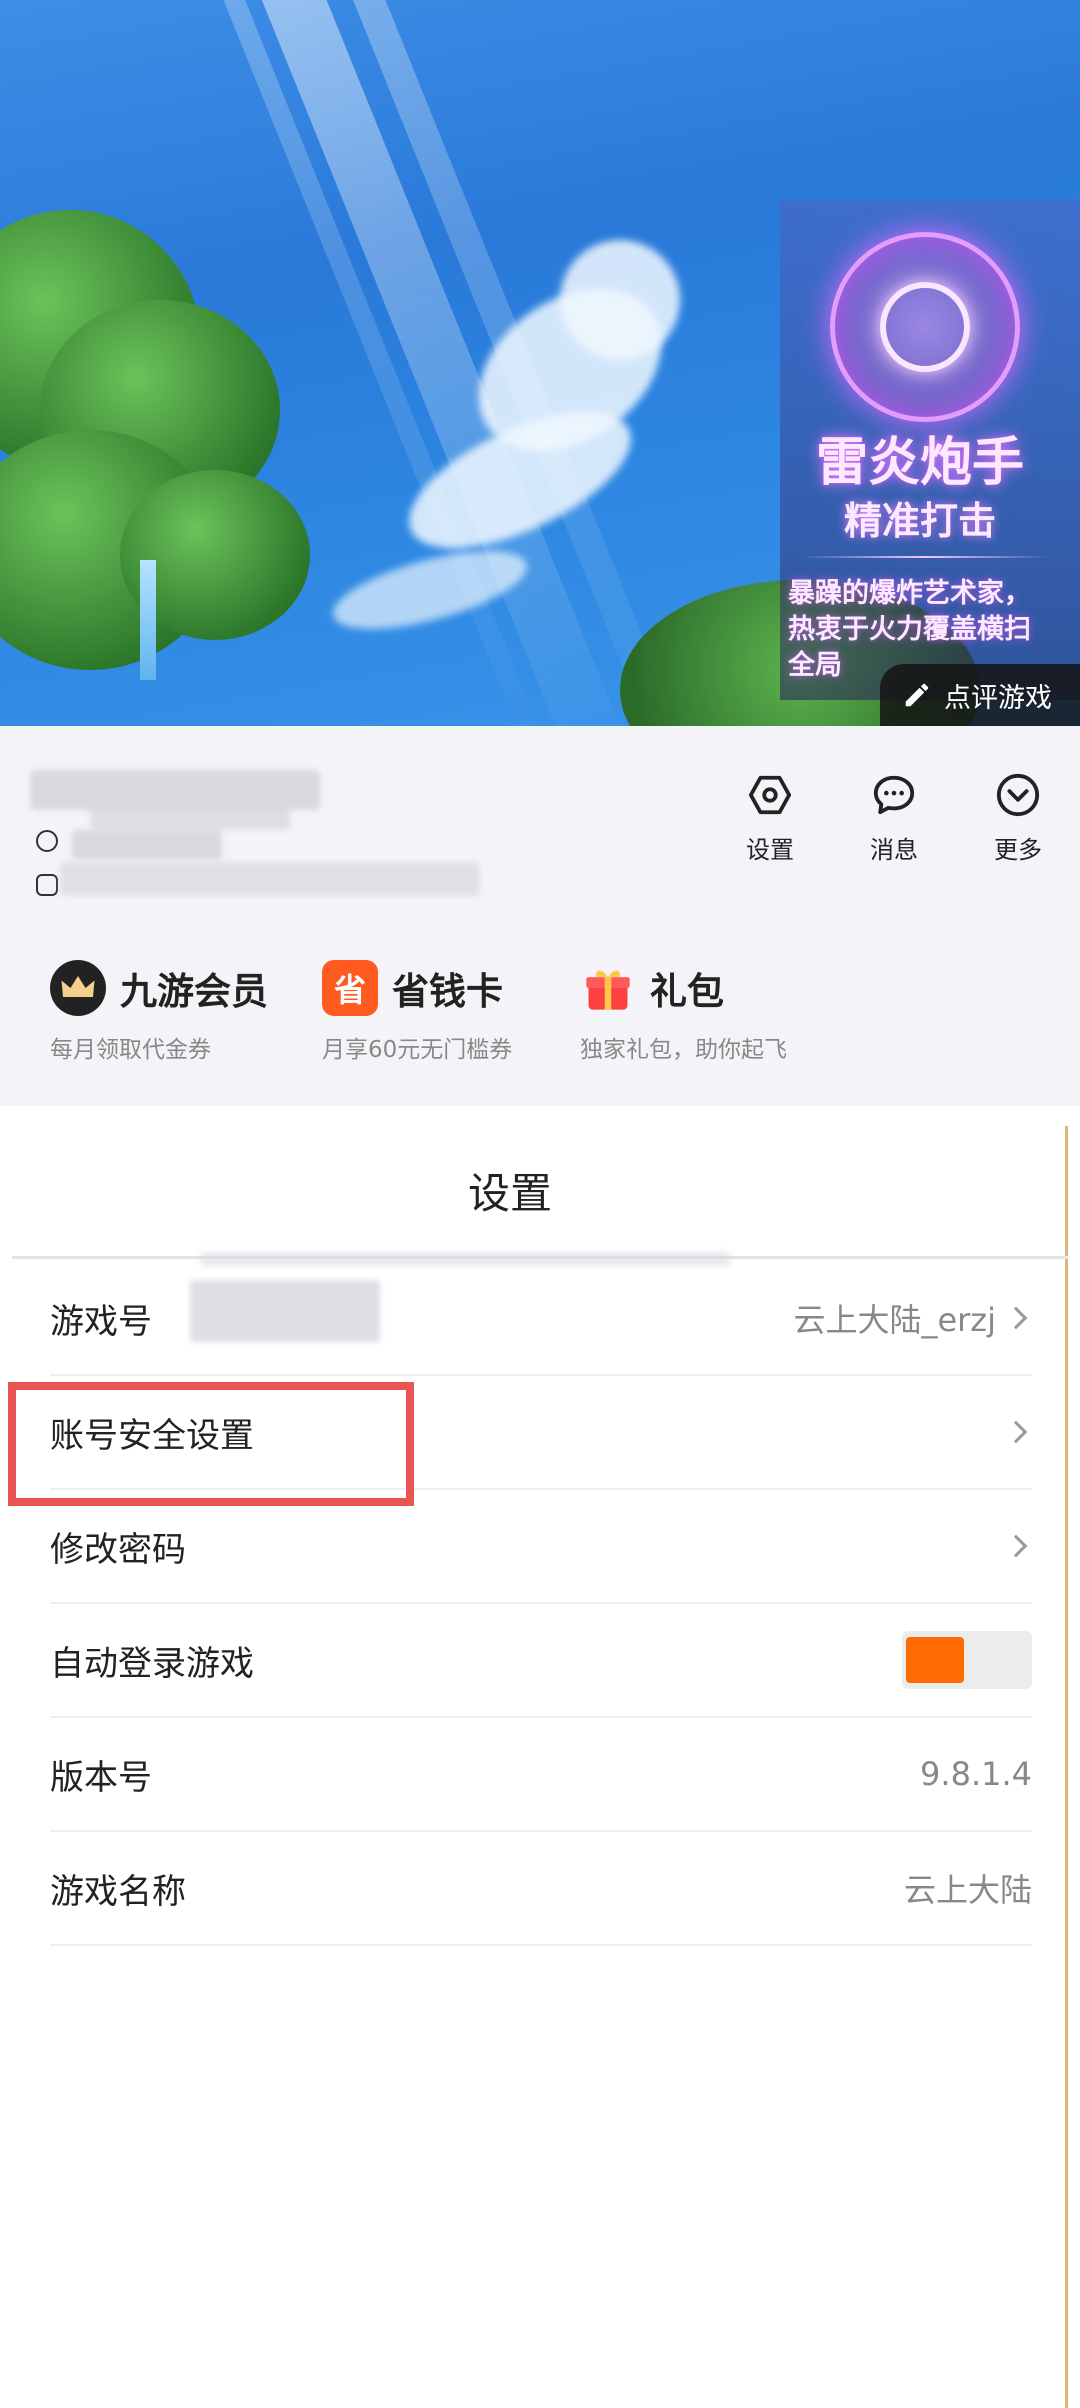 The width and height of the screenshot is (1080, 2408). What do you see at coordinates (976, 1774) in the screenshot?
I see `version-value: 9.8.1.4` at bounding box center [976, 1774].